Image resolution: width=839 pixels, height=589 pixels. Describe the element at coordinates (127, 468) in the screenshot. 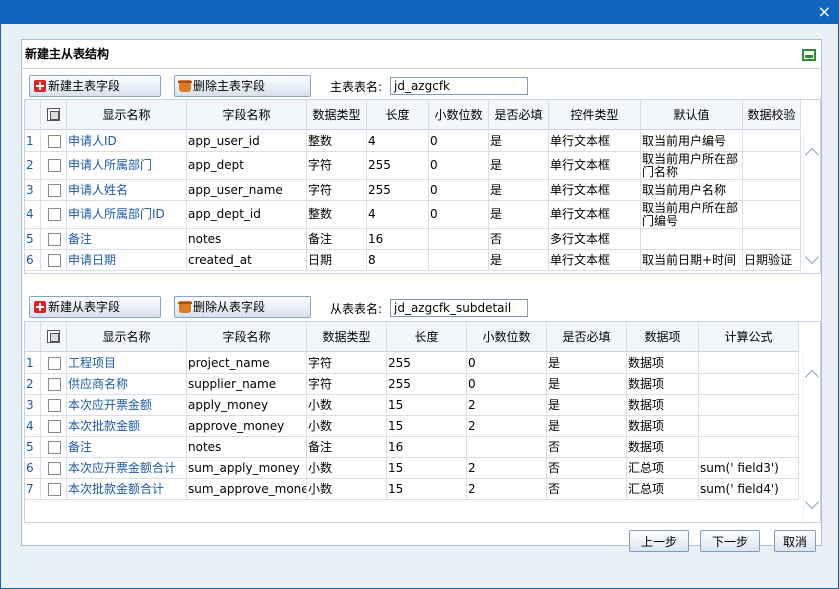

I see `cell-name: 本次应开票金额合计` at that location.